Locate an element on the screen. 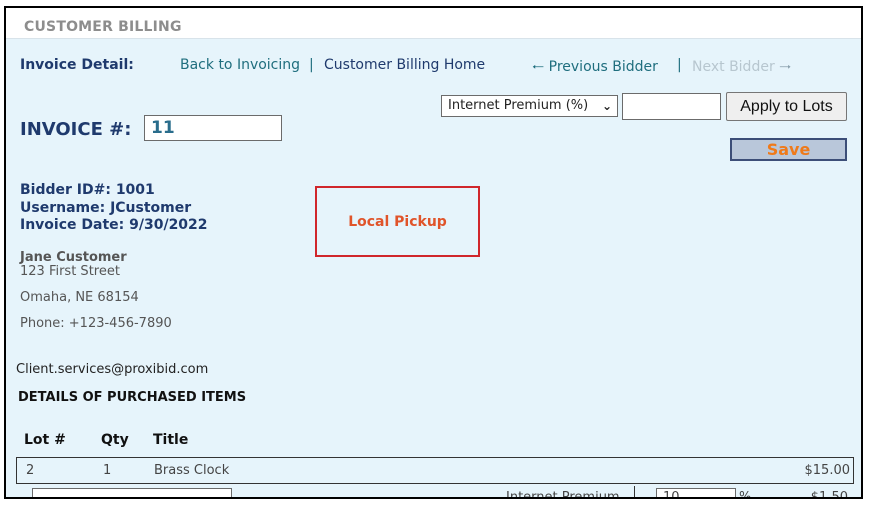 The width and height of the screenshot is (869, 506). customer-billing-home-link: Customer Billing Home is located at coordinates (404, 65).